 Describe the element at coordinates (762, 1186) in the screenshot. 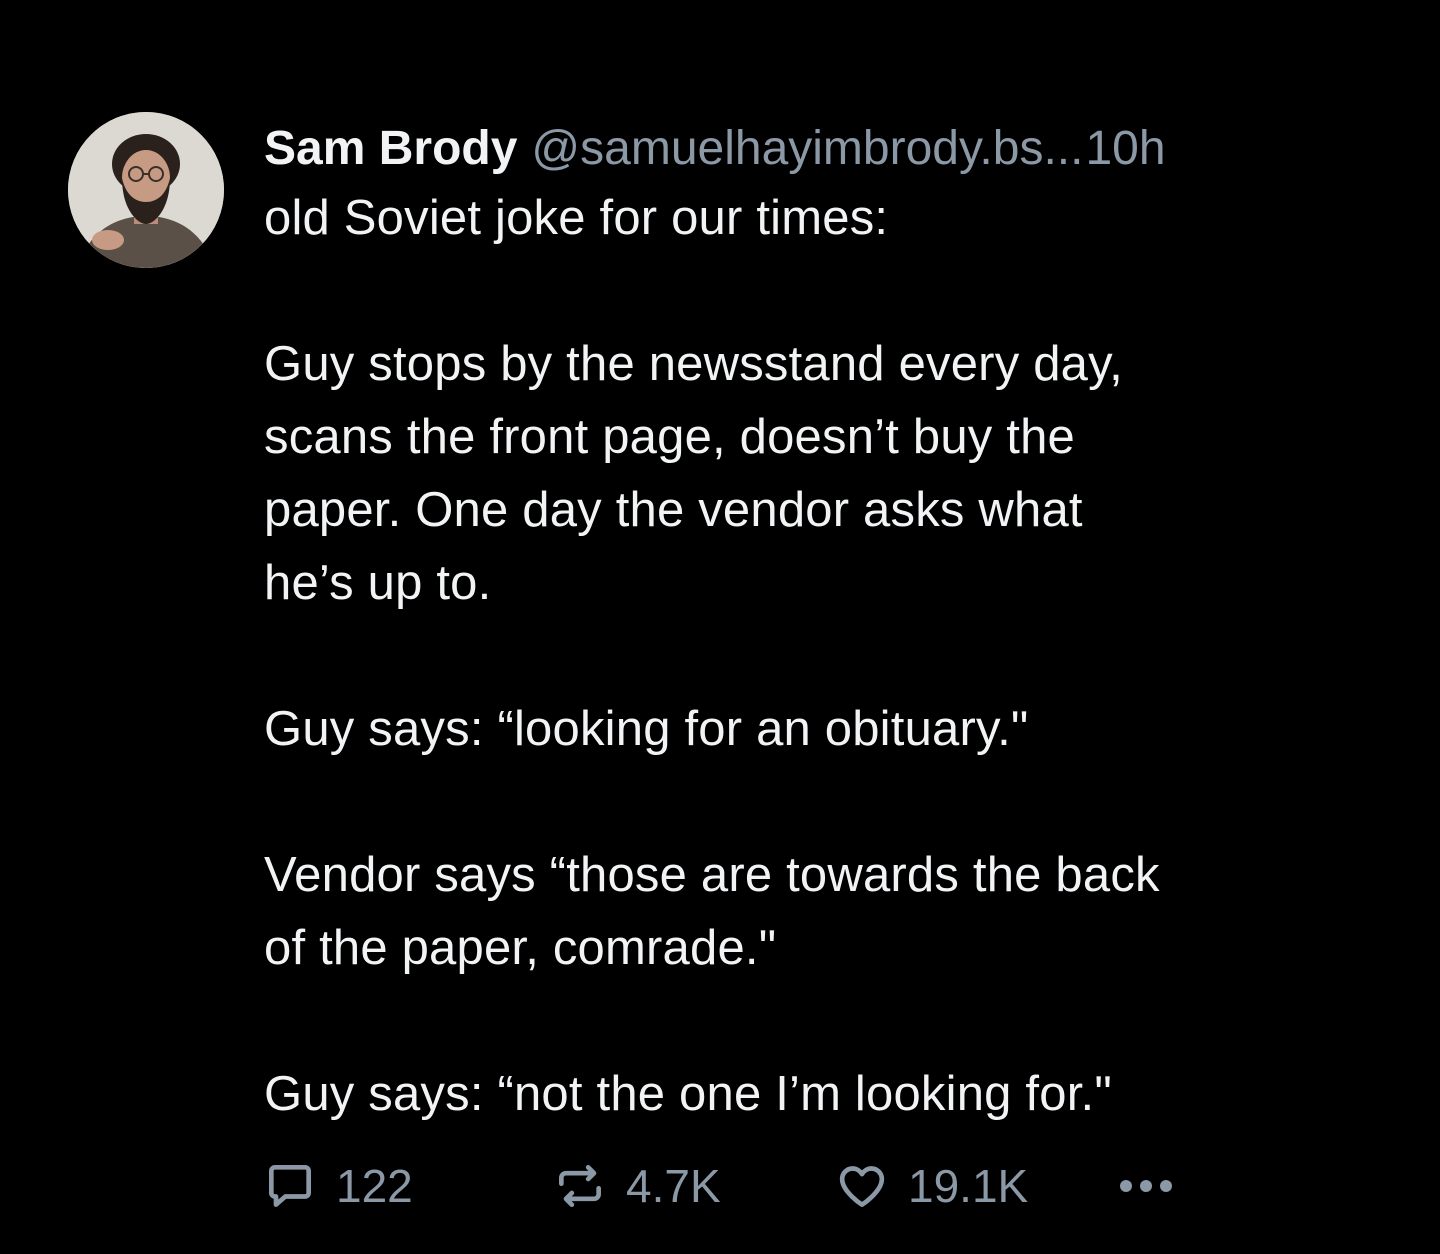

I see `post-actions: 122 4.7K 19.1K` at that location.